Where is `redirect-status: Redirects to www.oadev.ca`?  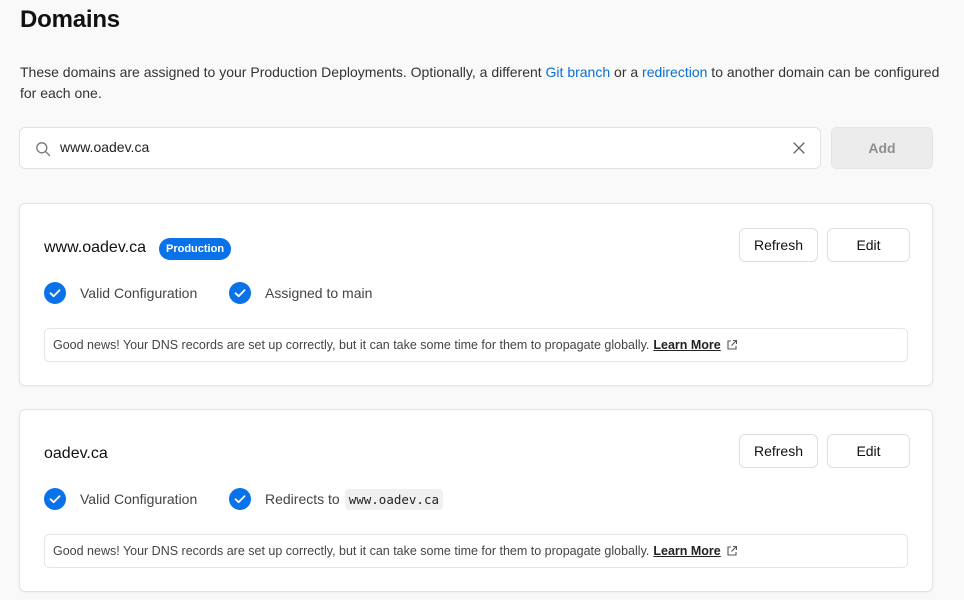 redirect-status: Redirects to www.oadev.ca is located at coordinates (336, 499).